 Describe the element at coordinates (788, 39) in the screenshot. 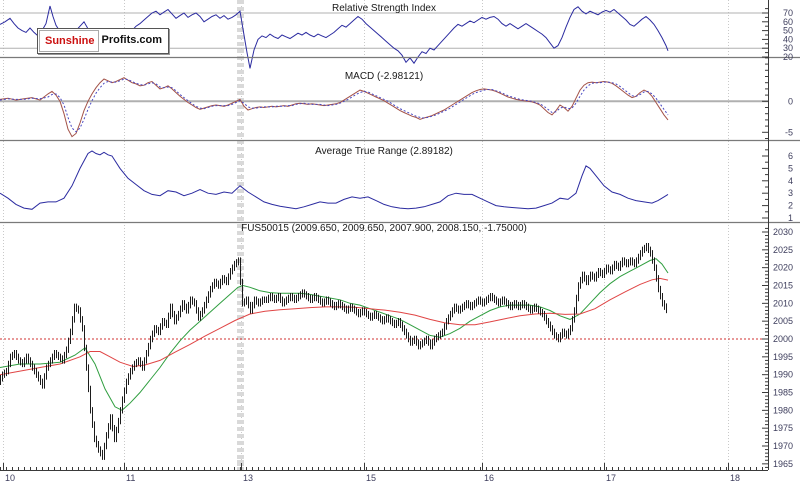

I see `svg-text: 40` at that location.